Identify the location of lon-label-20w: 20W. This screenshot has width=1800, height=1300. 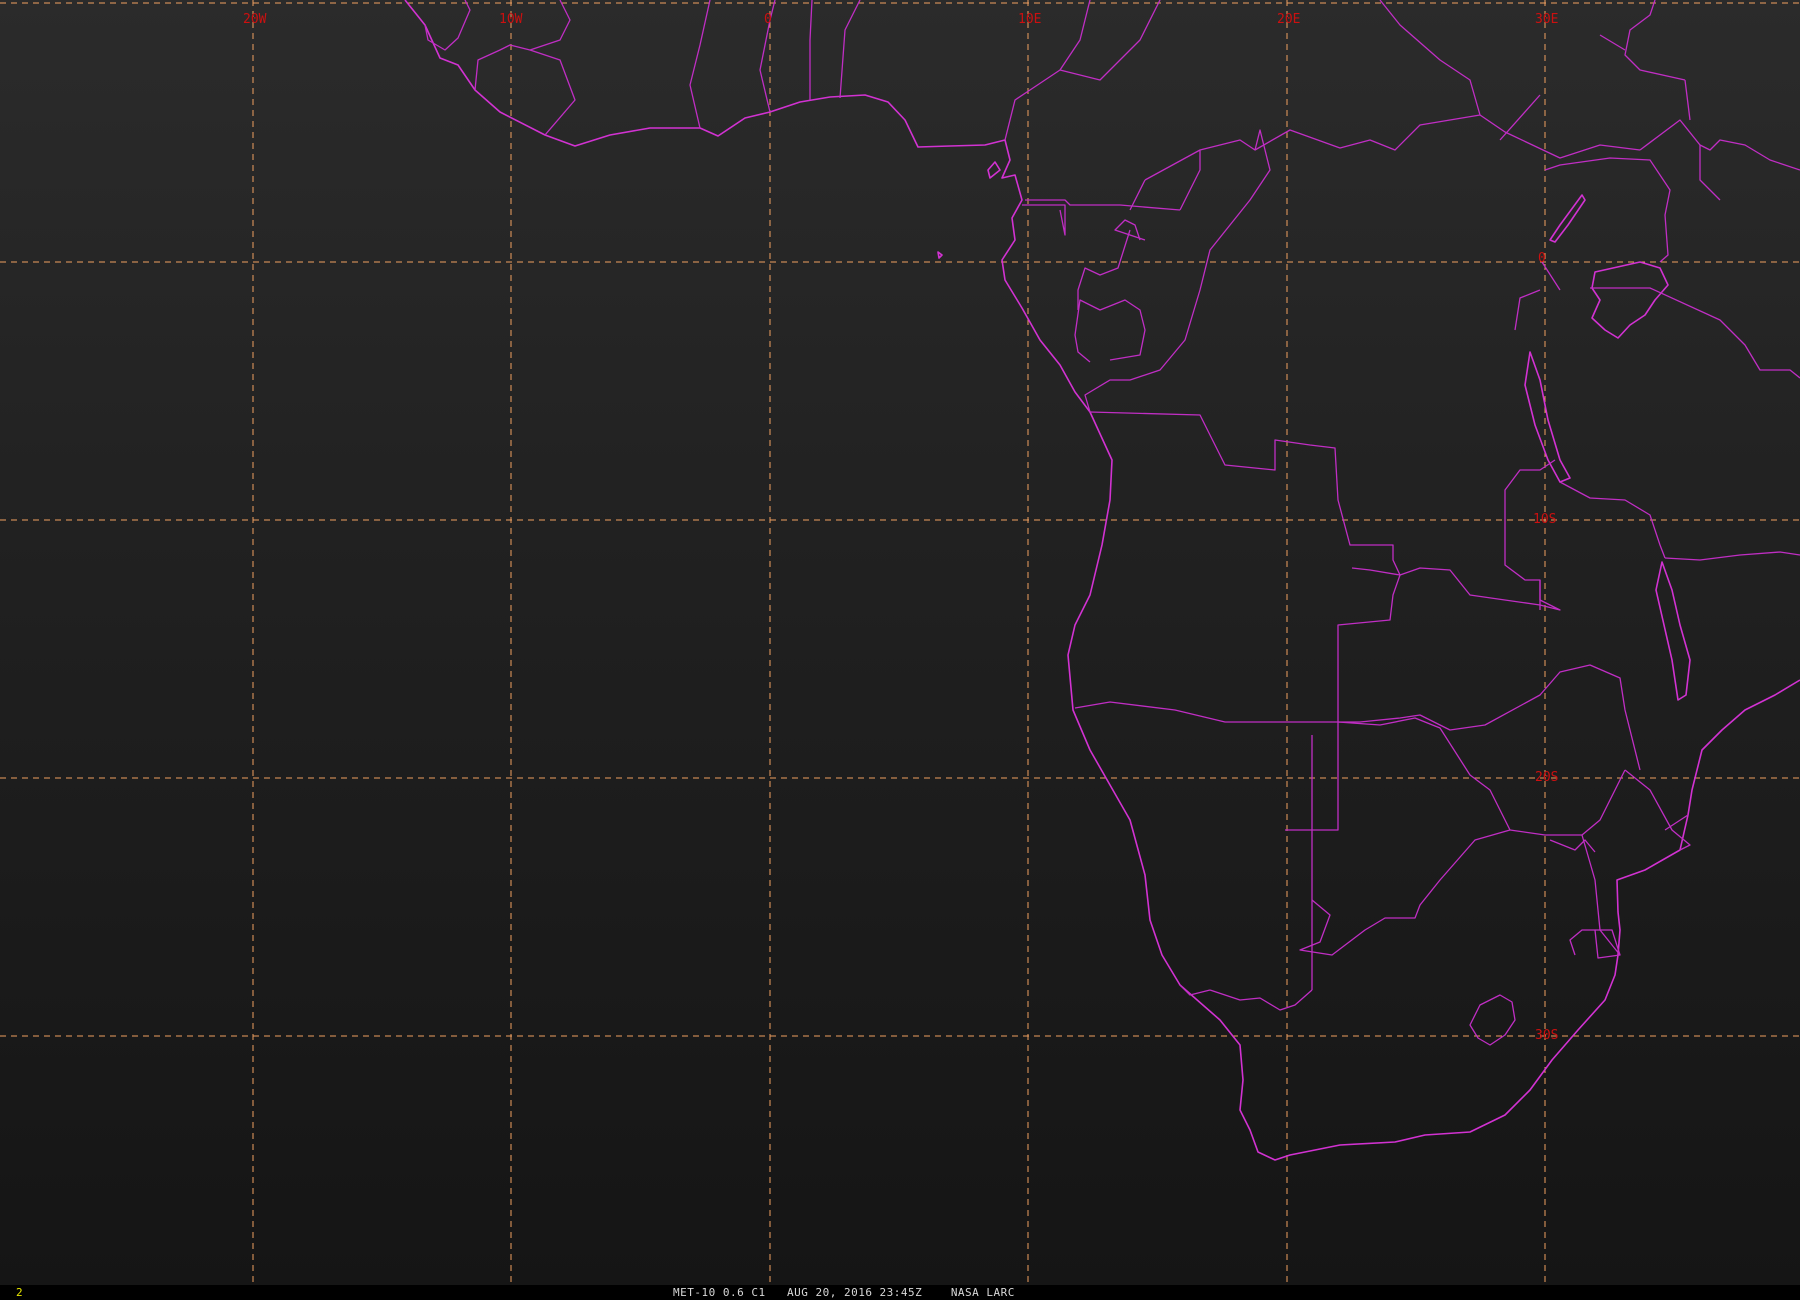
(255, 19).